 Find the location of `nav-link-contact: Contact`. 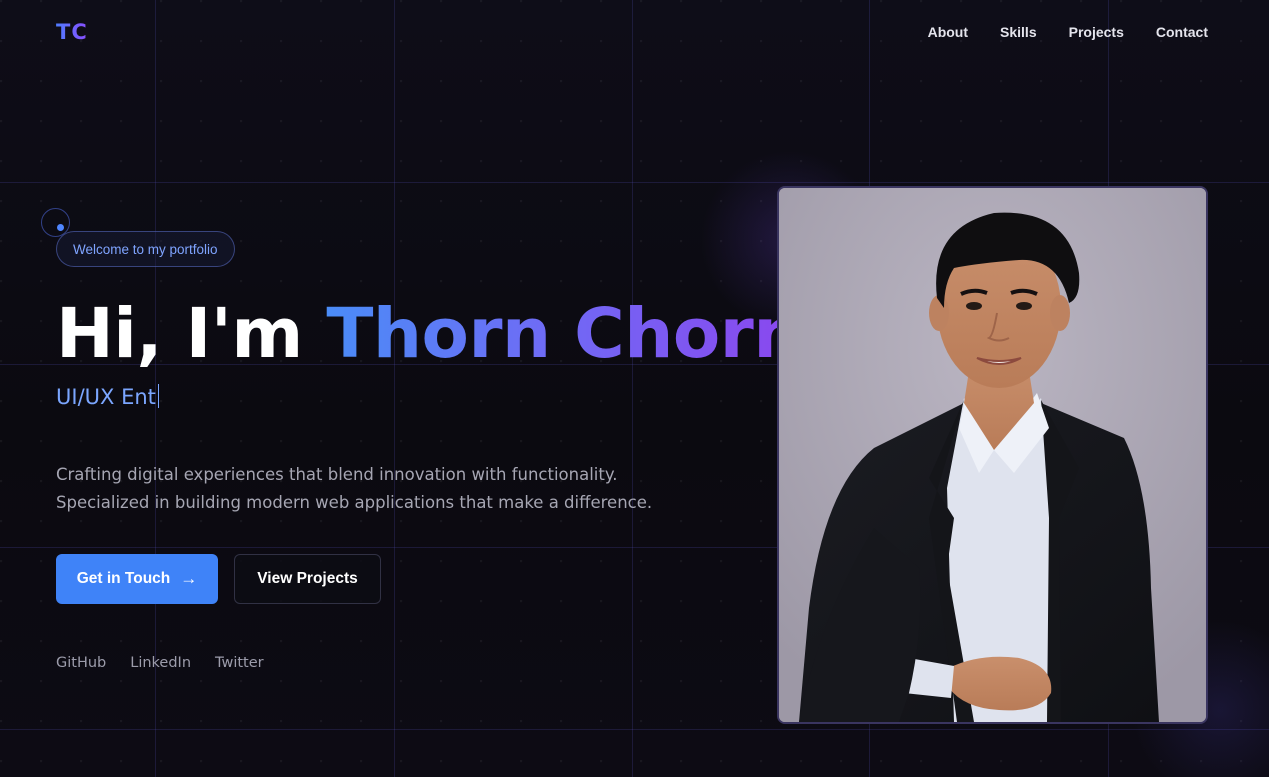

nav-link-contact: Contact is located at coordinates (1182, 32).